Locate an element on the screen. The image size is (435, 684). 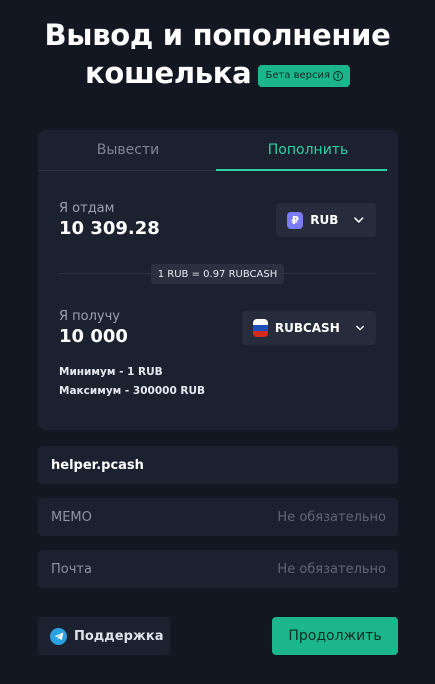
info-icon: ! is located at coordinates (338, 76).